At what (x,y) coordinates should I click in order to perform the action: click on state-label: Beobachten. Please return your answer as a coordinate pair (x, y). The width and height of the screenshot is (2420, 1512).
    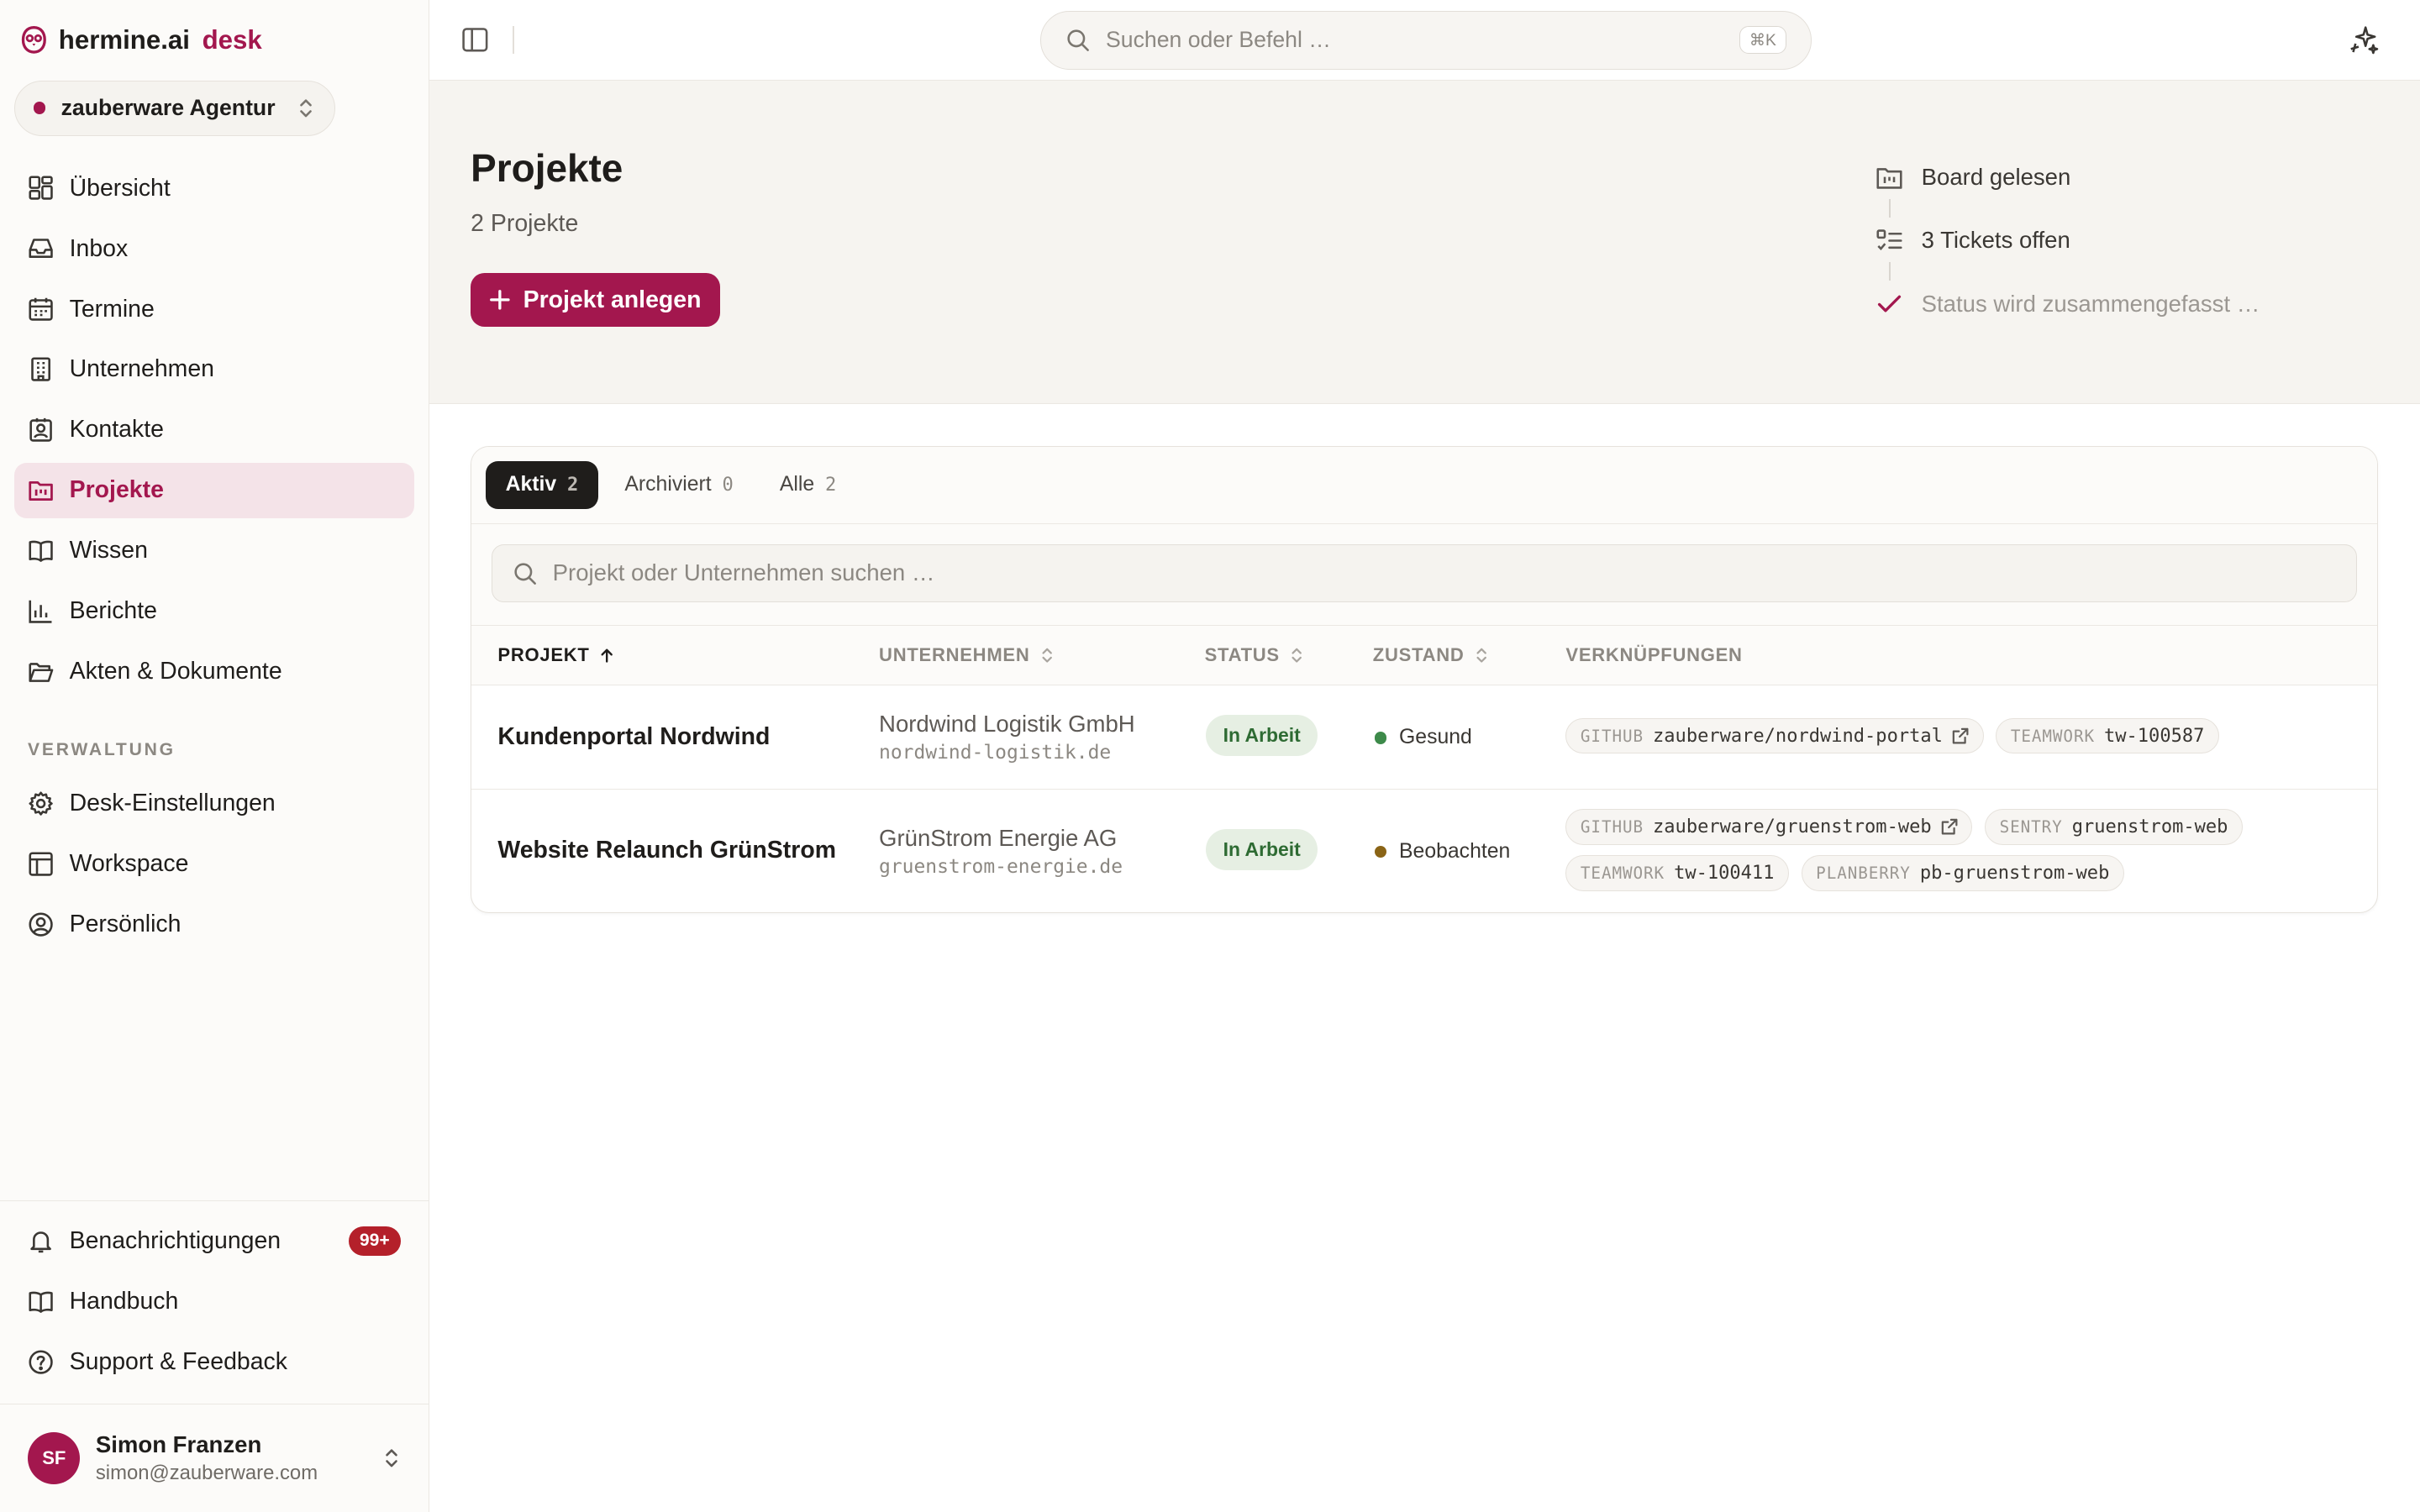
    Looking at the image, I should click on (1455, 852).